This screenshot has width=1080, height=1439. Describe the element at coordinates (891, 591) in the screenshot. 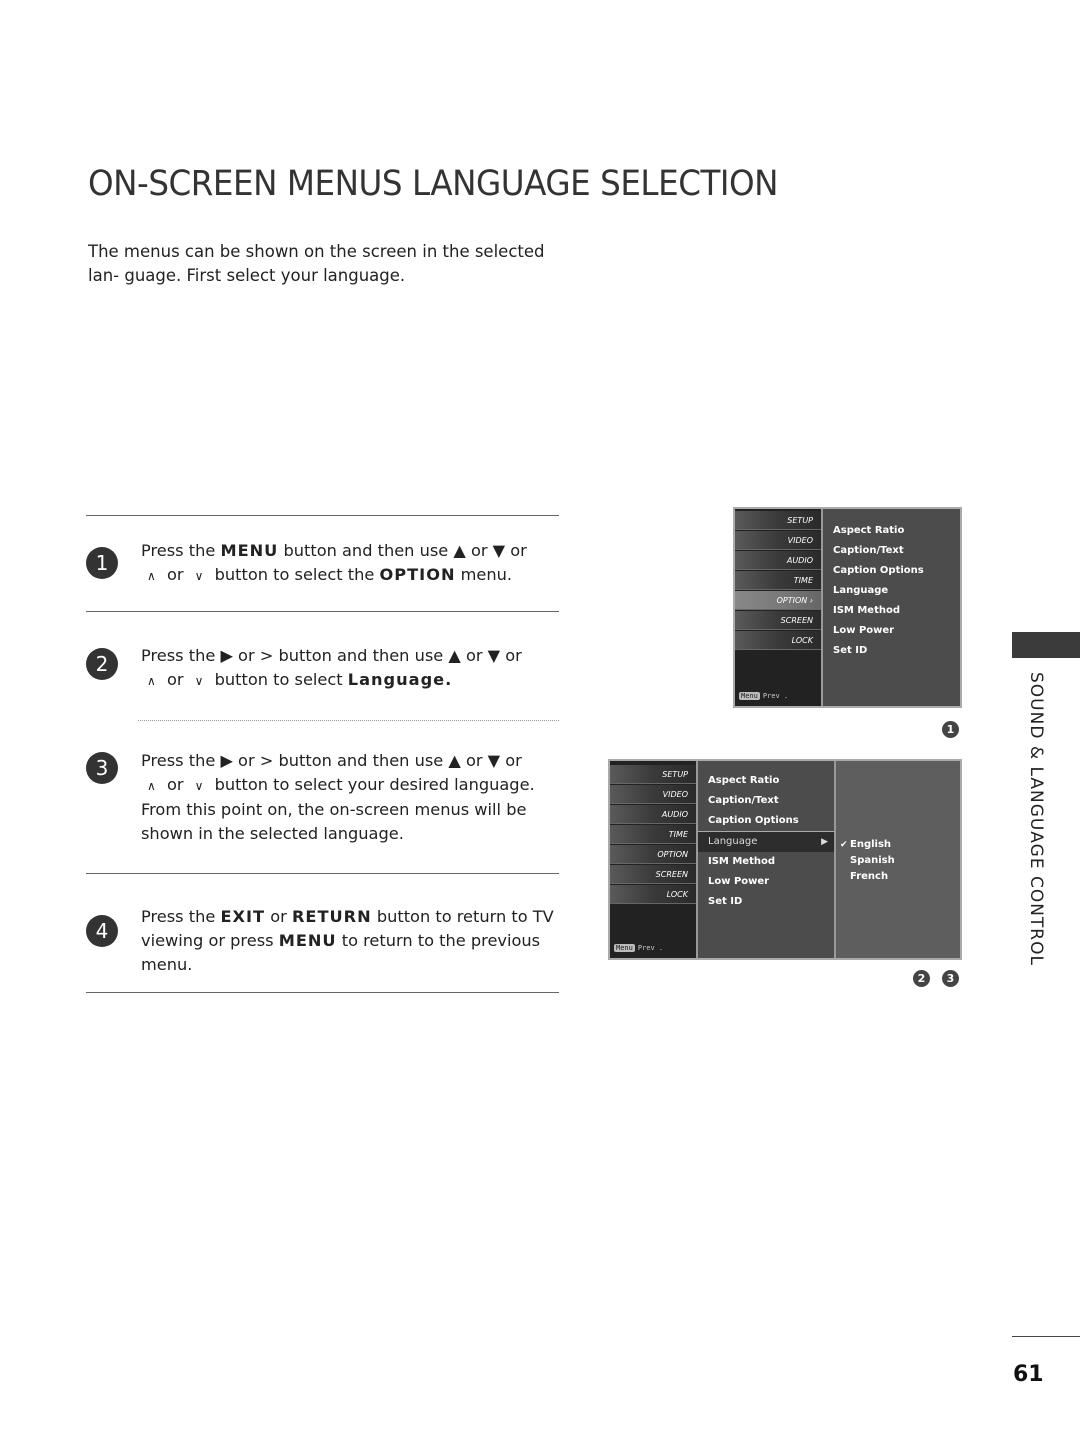

I see `menu-item-language: Language` at that location.